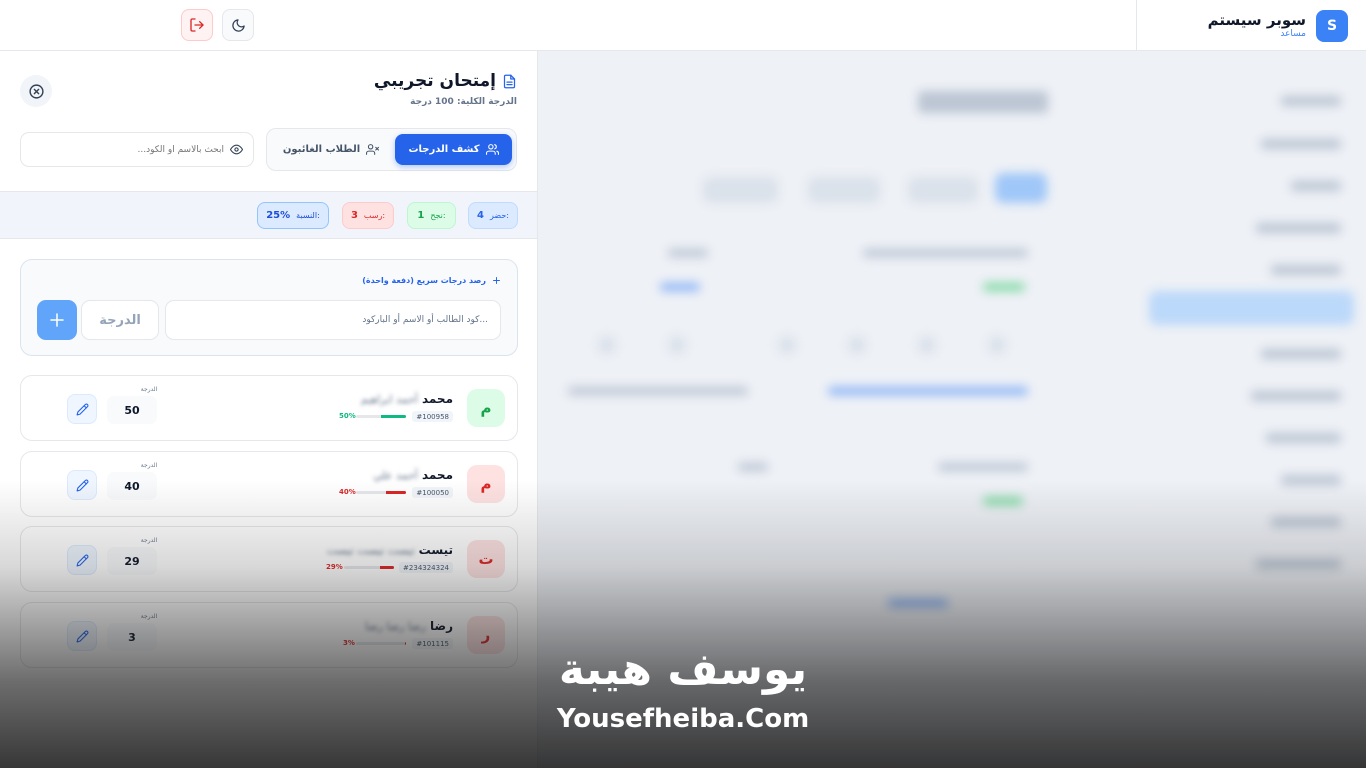 The width and height of the screenshot is (1366, 768). What do you see at coordinates (236, 149) in the screenshot?
I see `eye-icon` at bounding box center [236, 149].